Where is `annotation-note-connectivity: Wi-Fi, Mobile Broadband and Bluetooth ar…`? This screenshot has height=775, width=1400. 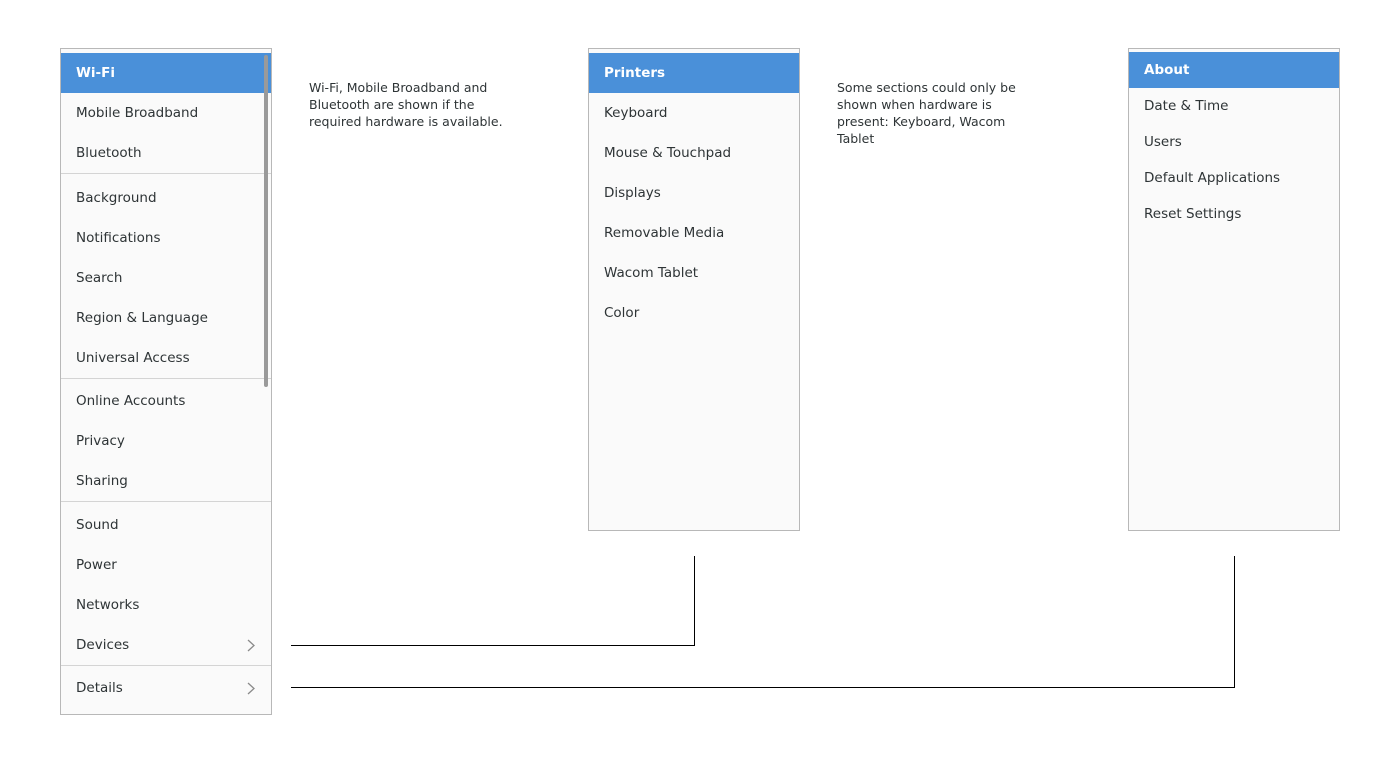
annotation-note-connectivity: Wi-Fi, Mobile Broadband and Bluetooth ar… is located at coordinates (406, 104).